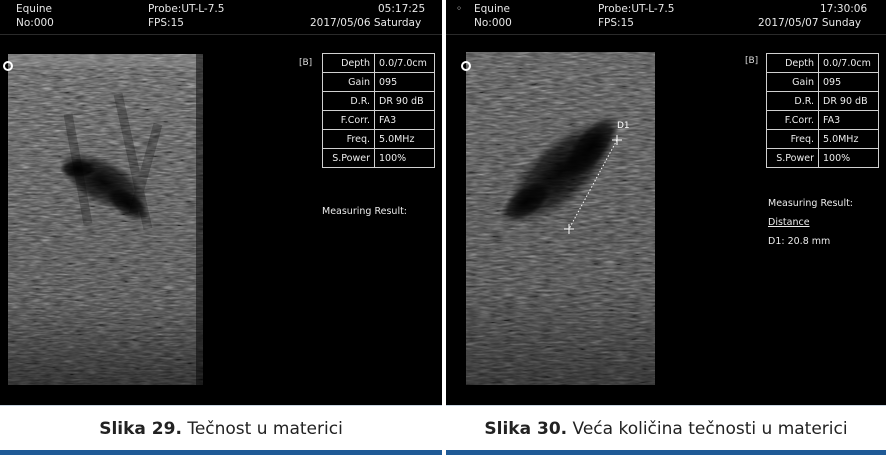 Image resolution: width=886 pixels, height=455 pixels. I want to click on figure-caption: Slika 29. Tečnost u materici, so click(221, 429).